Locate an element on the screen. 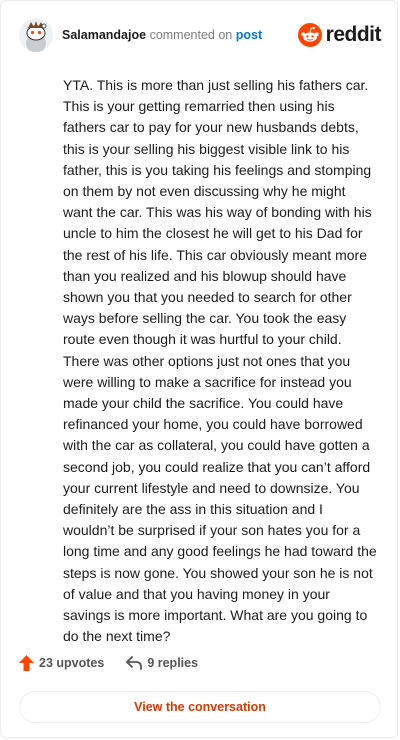 This screenshot has width=400, height=740. upvote-arrow-icon is located at coordinates (26, 663).